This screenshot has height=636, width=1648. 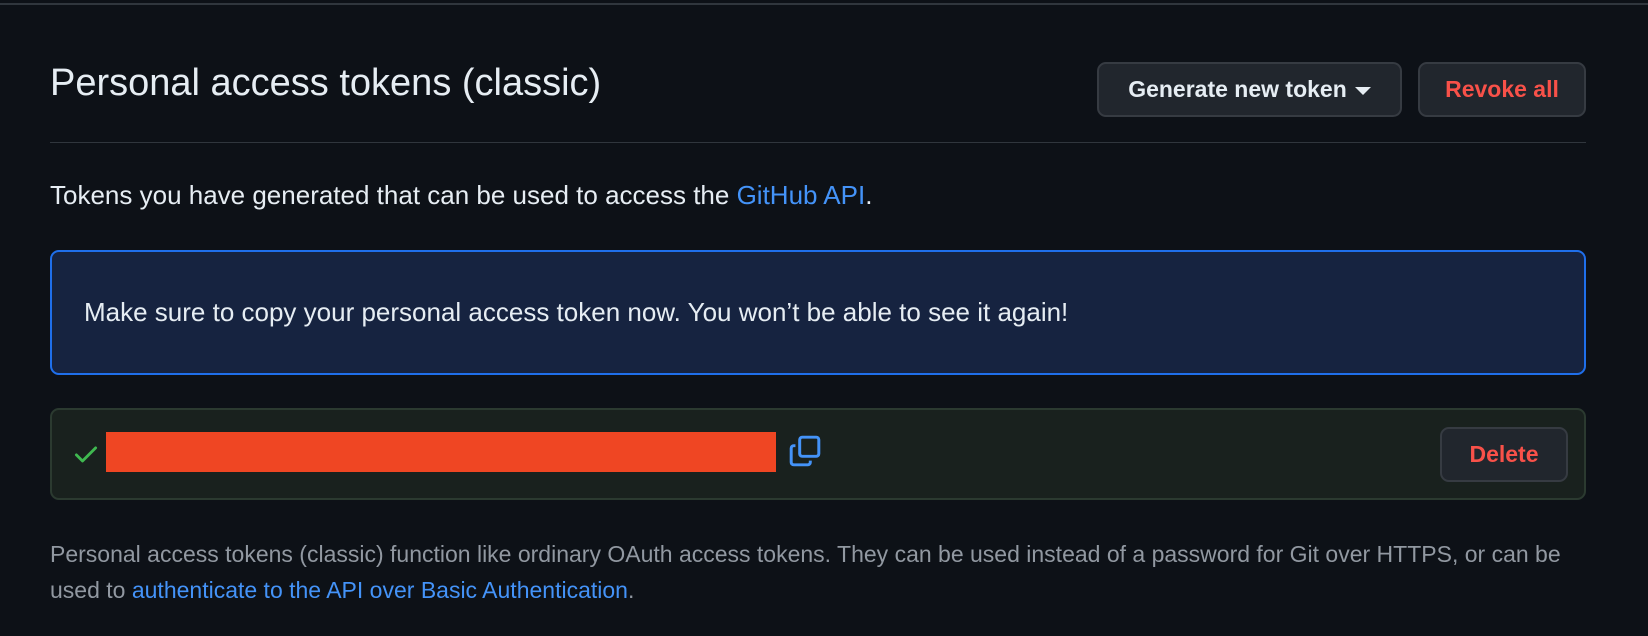 What do you see at coordinates (1237, 89) in the screenshot?
I see `generate-new-token-label: Generate new token` at bounding box center [1237, 89].